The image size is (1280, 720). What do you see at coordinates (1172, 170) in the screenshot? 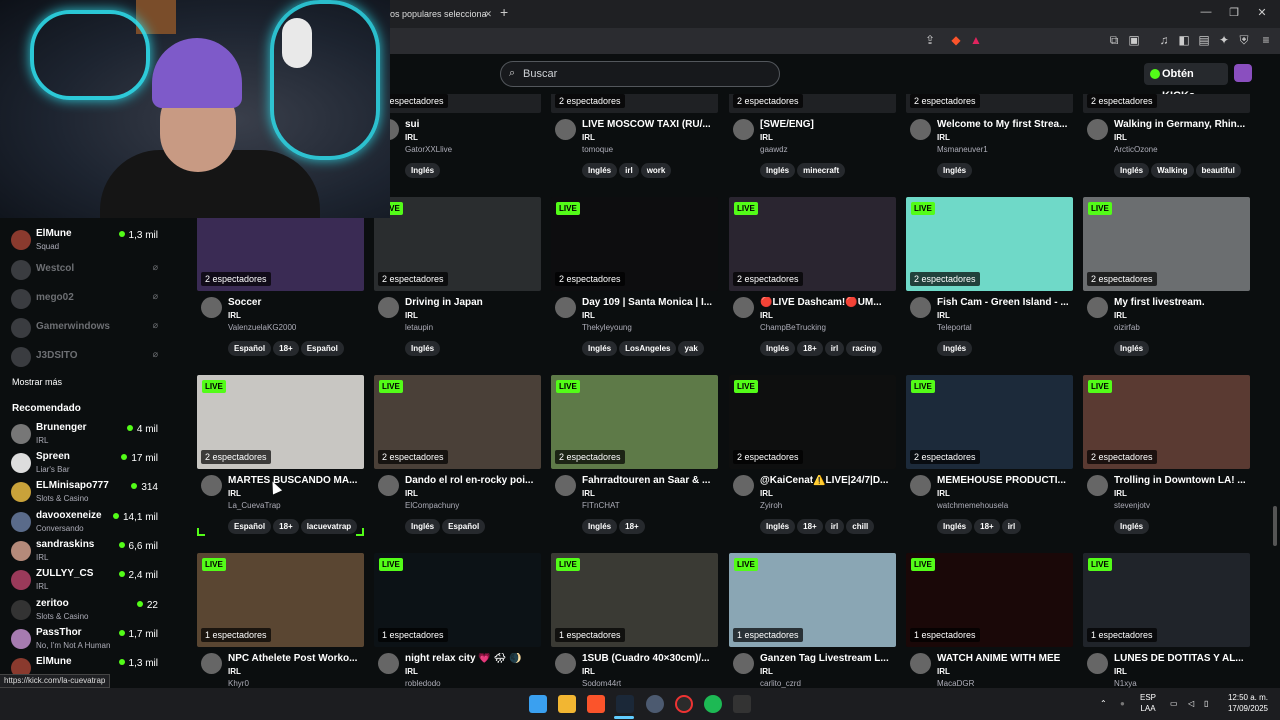
I see `tag-chip: Walking` at bounding box center [1172, 170].